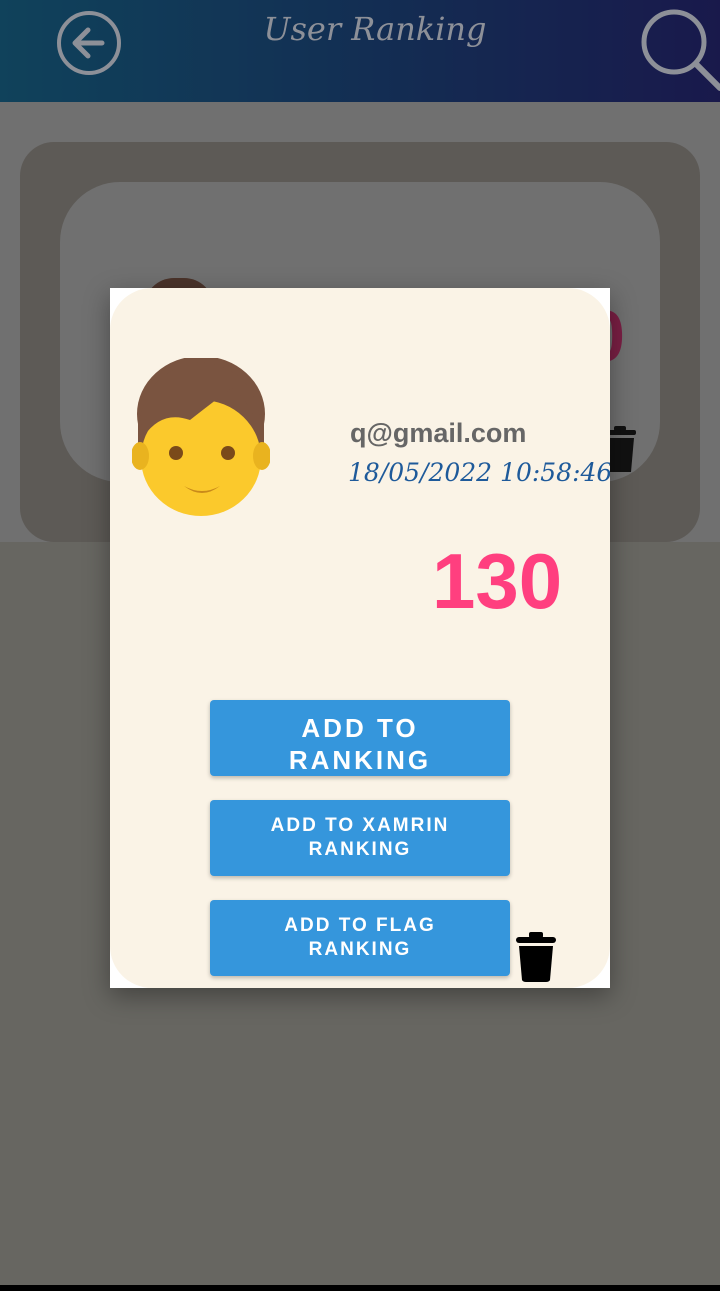 The width and height of the screenshot is (720, 1291). I want to click on app-header: User Ranking, so click(360, 51).